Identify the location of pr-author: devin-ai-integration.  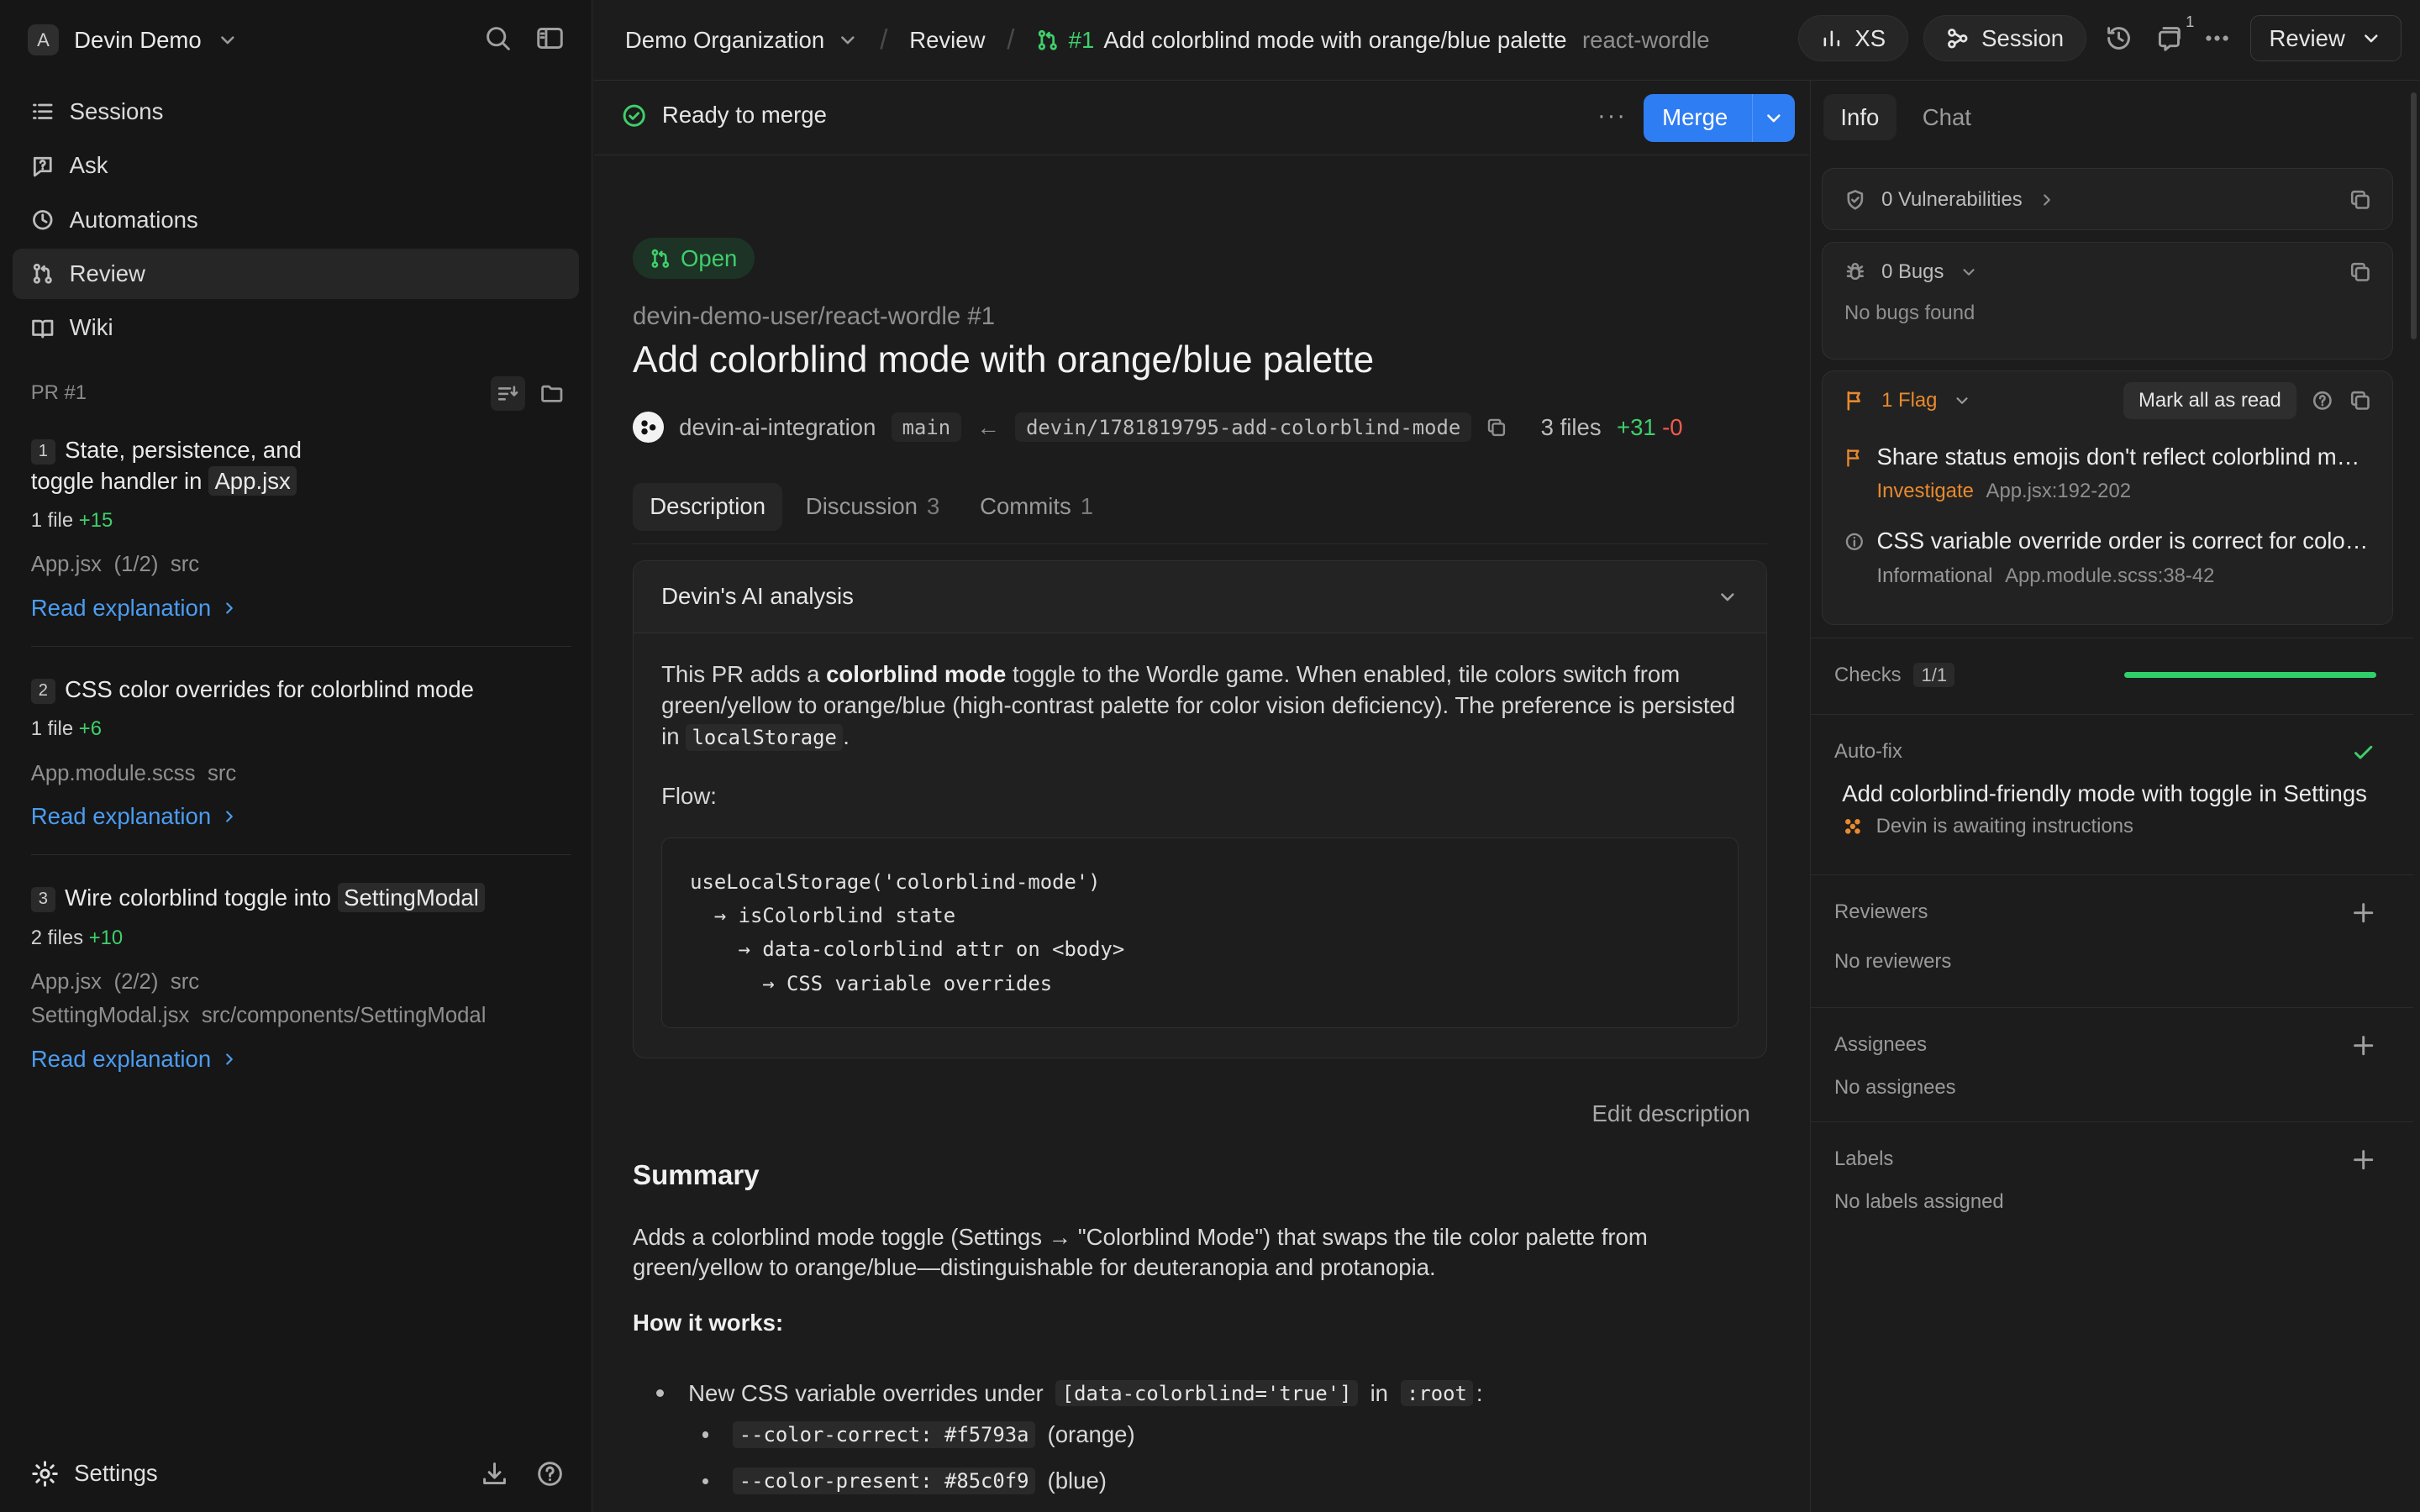
(778, 427).